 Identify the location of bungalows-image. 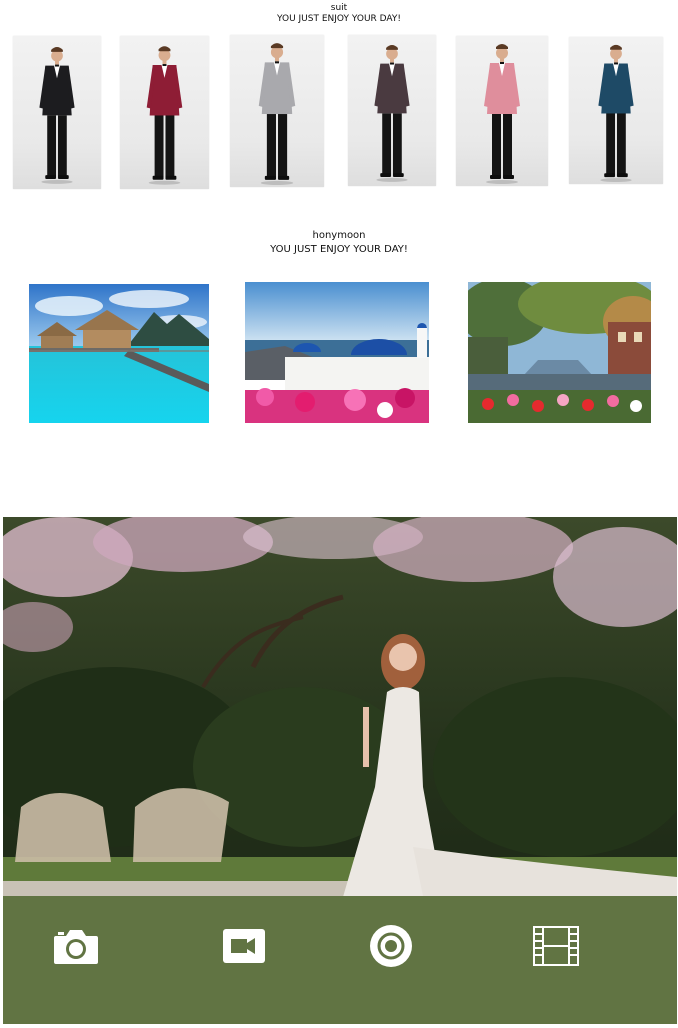
(119, 353).